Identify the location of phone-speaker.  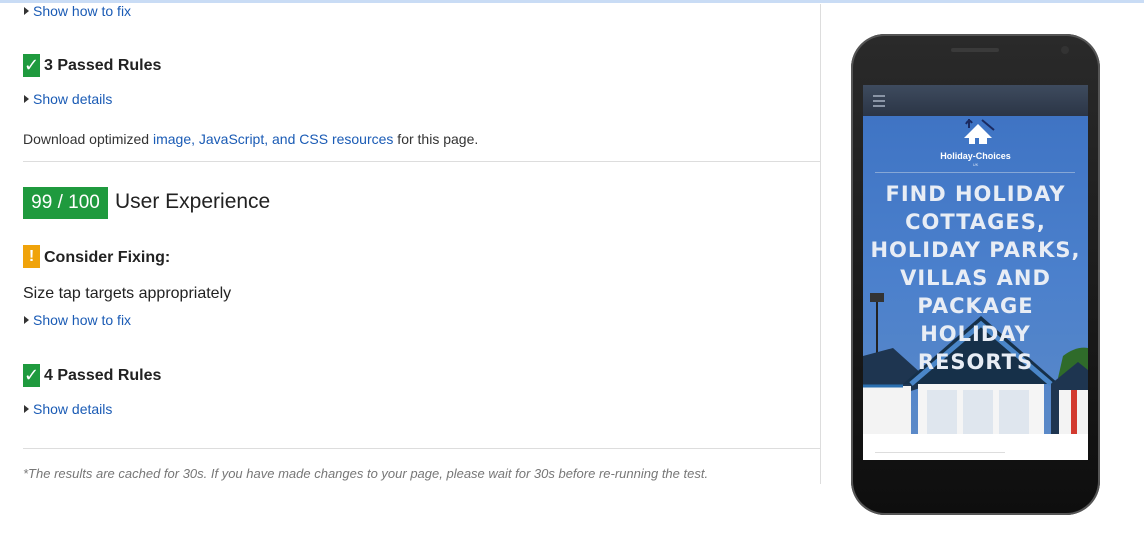
(975, 50).